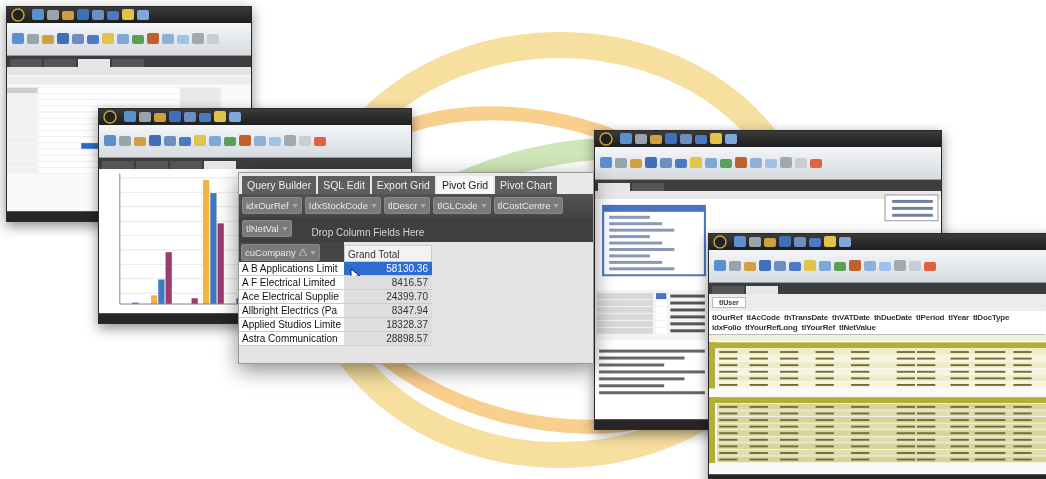 The width and height of the screenshot is (1046, 479). What do you see at coordinates (291, 325) in the screenshot?
I see `row-header: Applied Studios Limite` at bounding box center [291, 325].